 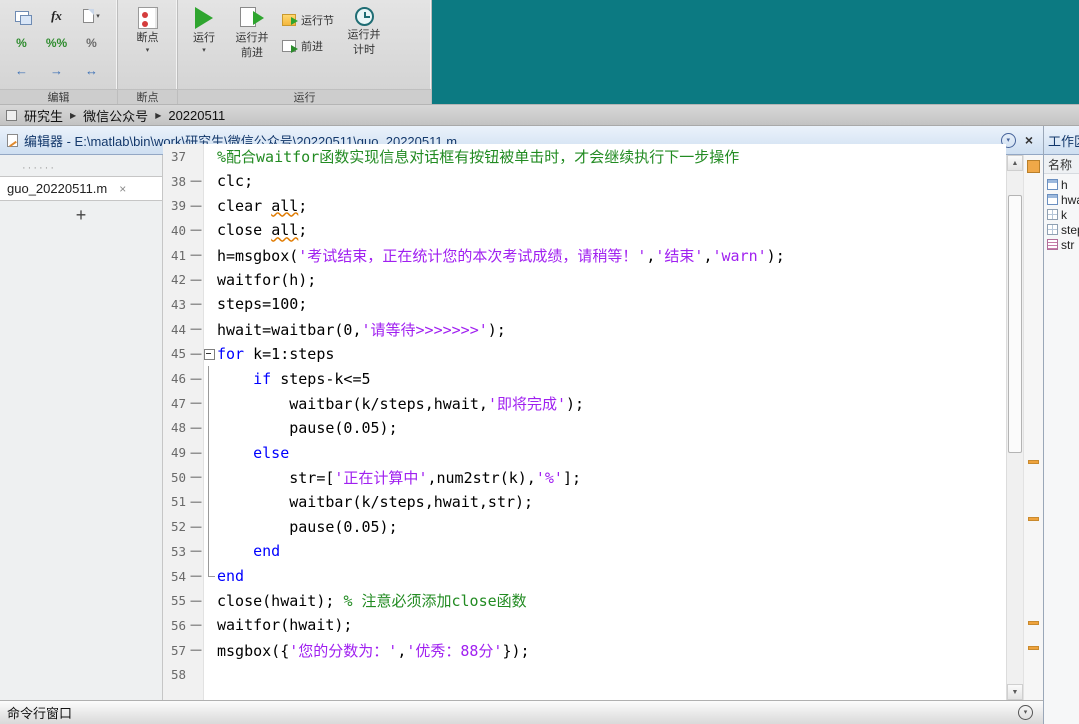 I want to click on workspace-variable: steps, so click(x=1061, y=229).